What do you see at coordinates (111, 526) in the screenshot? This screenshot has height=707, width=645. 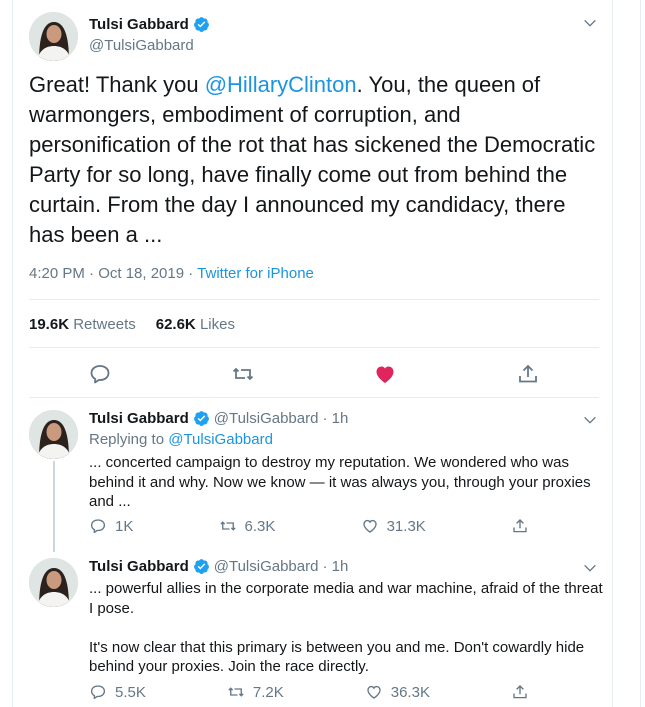 I see `reply-button: 1K` at bounding box center [111, 526].